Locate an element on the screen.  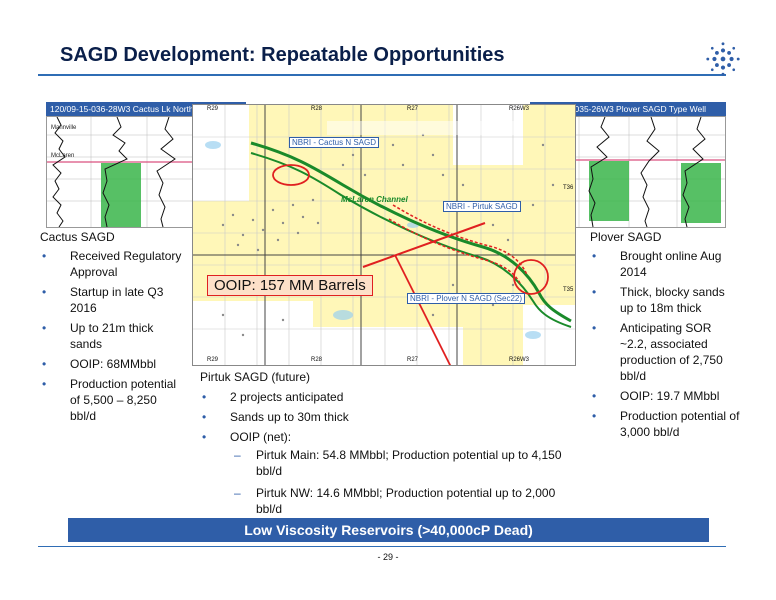
map-range-label-r28-bottom: R28 is located at coordinates (317, 360).